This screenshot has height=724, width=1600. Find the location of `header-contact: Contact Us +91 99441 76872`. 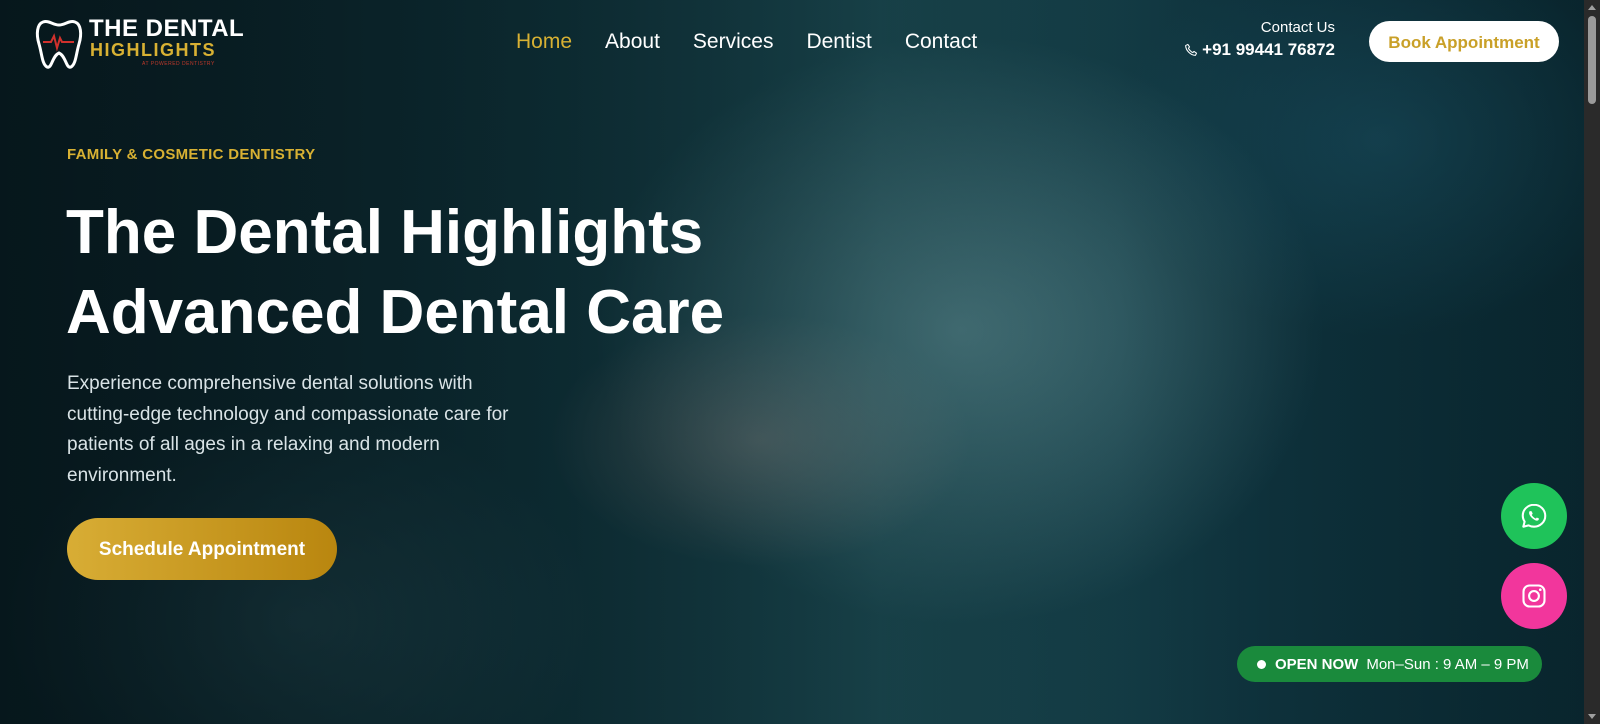

header-contact: Contact Us +91 99441 76872 is located at coordinates (1259, 40).